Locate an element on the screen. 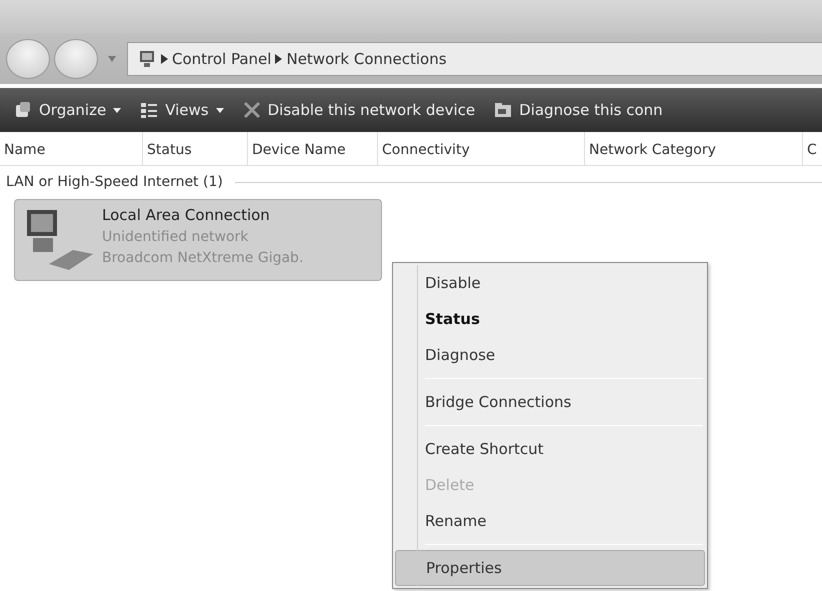 The image size is (822, 591). breadcrumb-item: Control Panel is located at coordinates (222, 59).